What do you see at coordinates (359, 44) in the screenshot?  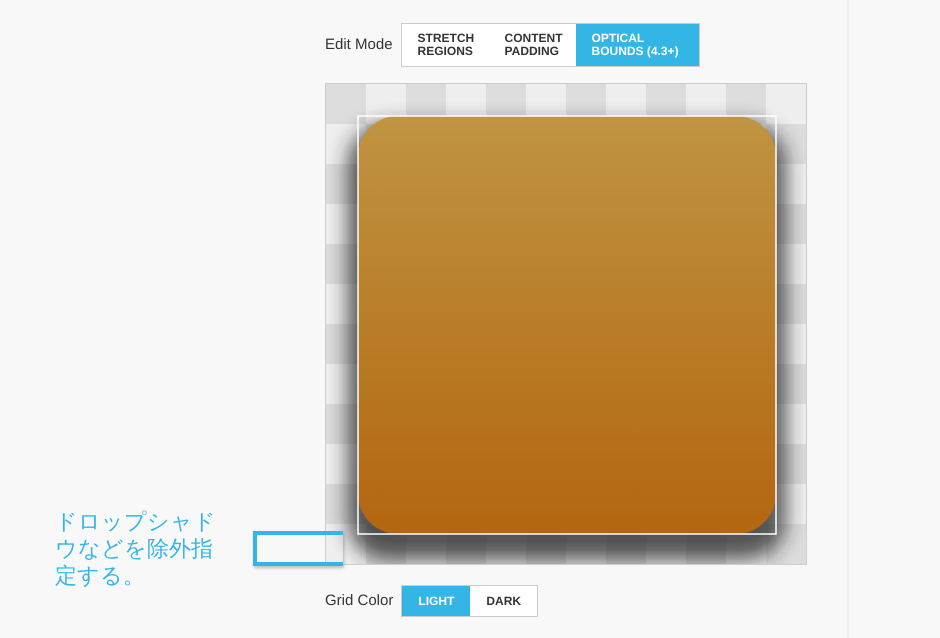 I see `edit-mode-label: Edit Mode` at bounding box center [359, 44].